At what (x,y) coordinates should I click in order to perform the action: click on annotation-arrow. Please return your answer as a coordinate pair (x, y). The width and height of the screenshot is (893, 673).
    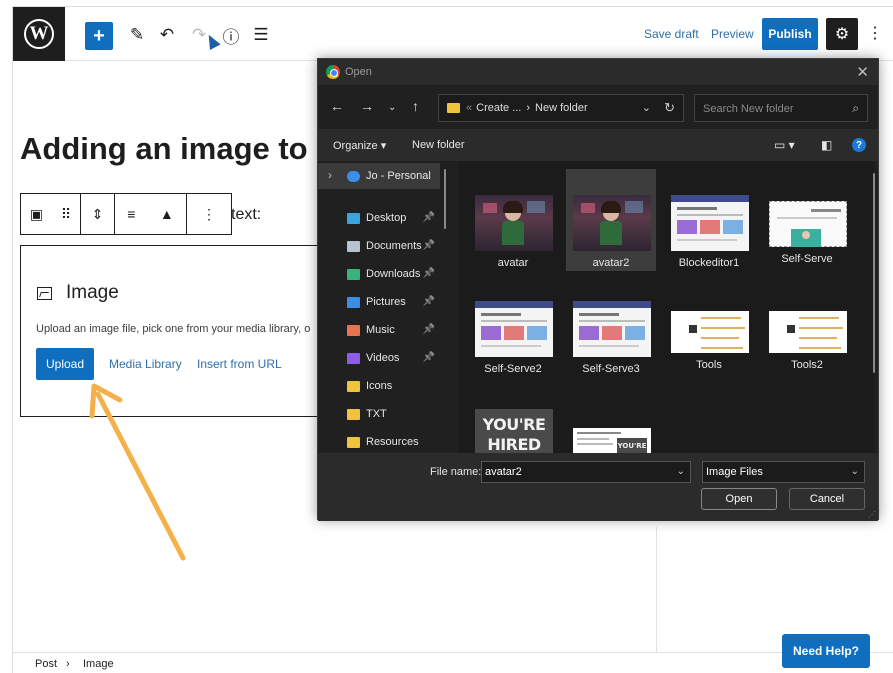
    Looking at the image, I should click on (137, 472).